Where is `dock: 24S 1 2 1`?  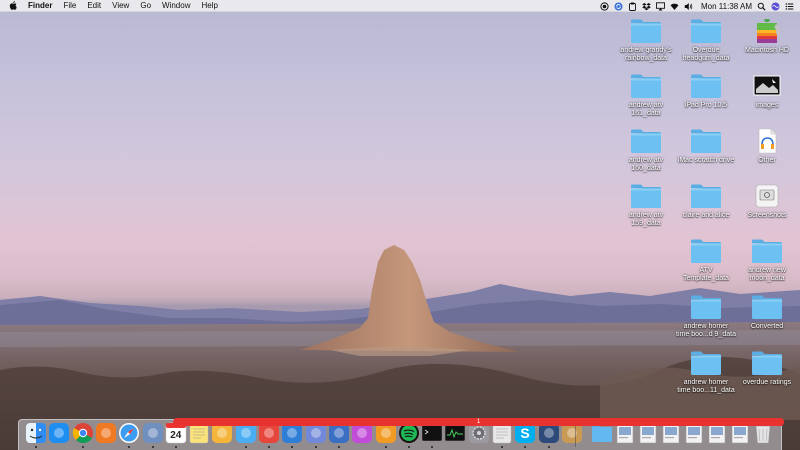
dock: 24S 1 2 1 is located at coordinates (401, 434).